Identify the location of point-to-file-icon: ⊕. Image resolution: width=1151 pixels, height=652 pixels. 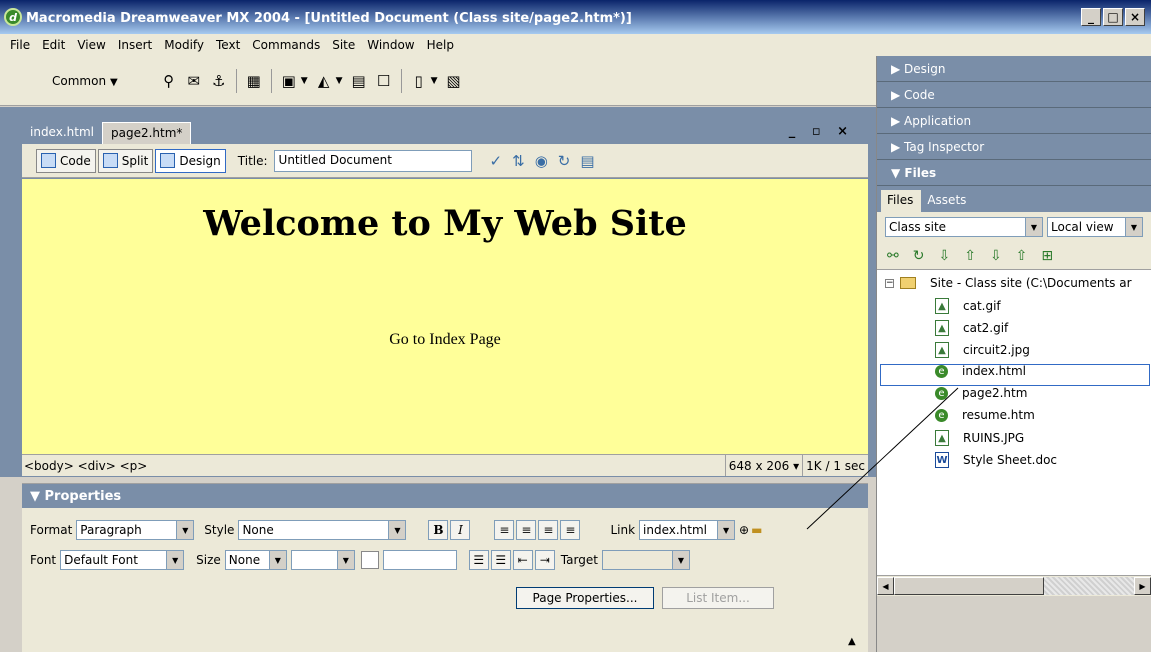
(744, 530).